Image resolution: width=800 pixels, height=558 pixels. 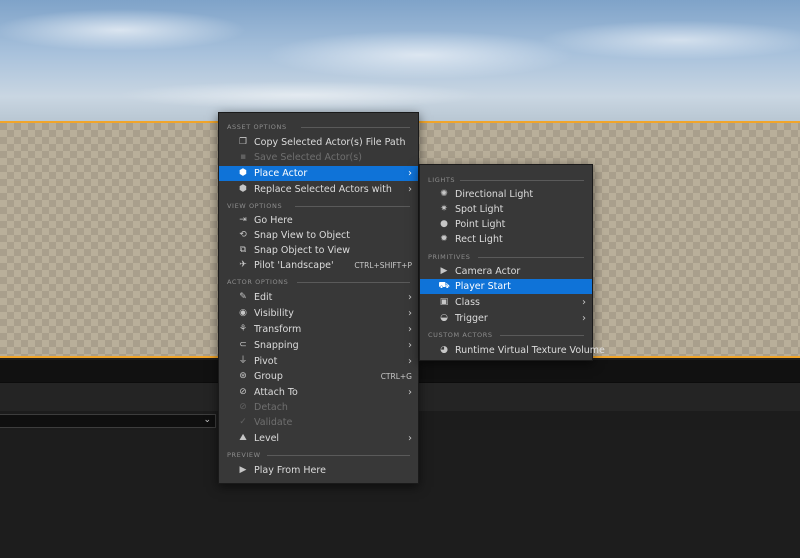 What do you see at coordinates (108, 421) in the screenshot?
I see `dropdown-combo: ⌄` at bounding box center [108, 421].